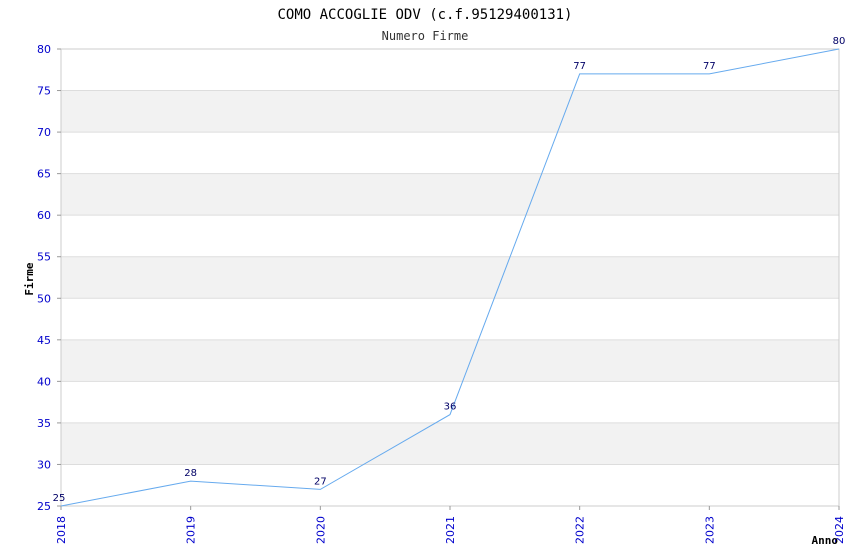  Describe the element at coordinates (825, 540) in the screenshot. I see `x-axis-label: Anno` at that location.